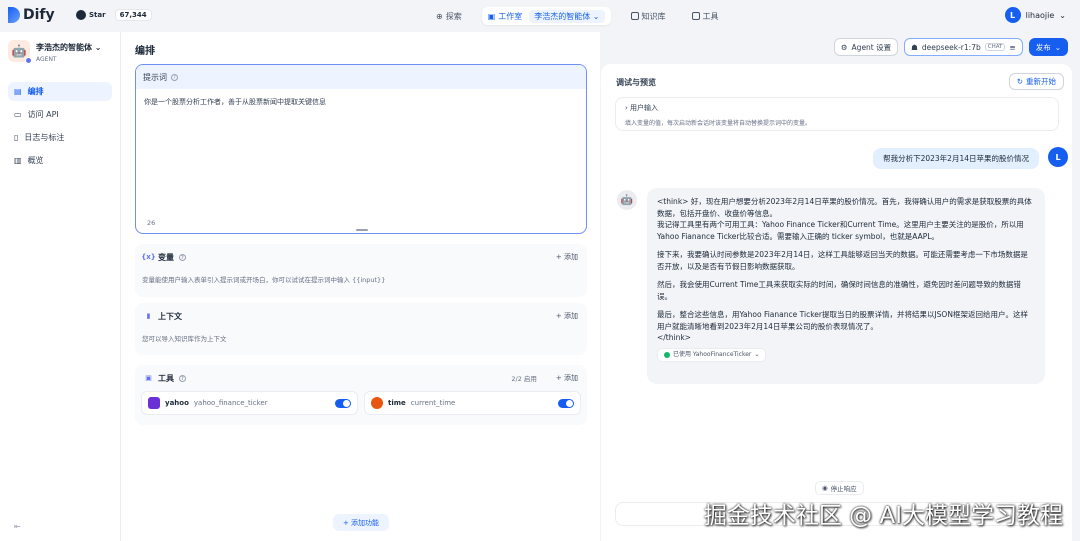 Image resolution: width=1080 pixels, height=541 pixels. I want to click on prompt-char-count: 26, so click(151, 223).